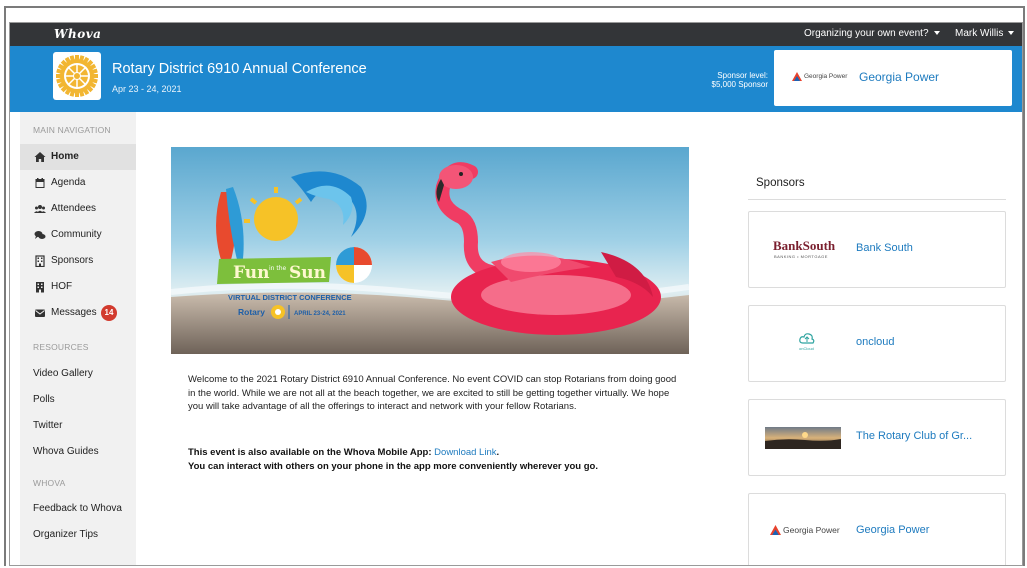 This screenshot has width=1027, height=568. I want to click on sidebar-item-community: Community, so click(78, 235).